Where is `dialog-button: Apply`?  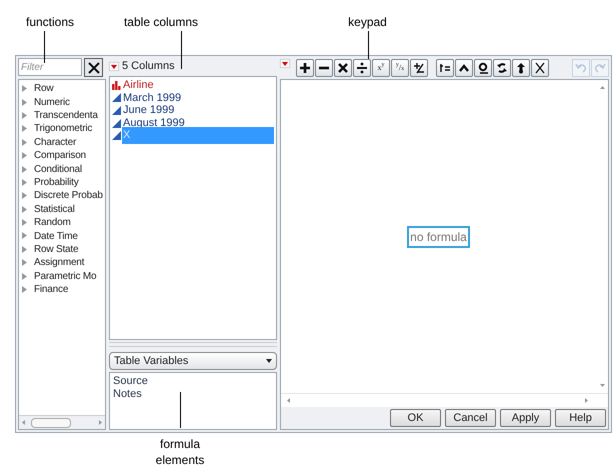
dialog-button: Apply is located at coordinates (525, 418).